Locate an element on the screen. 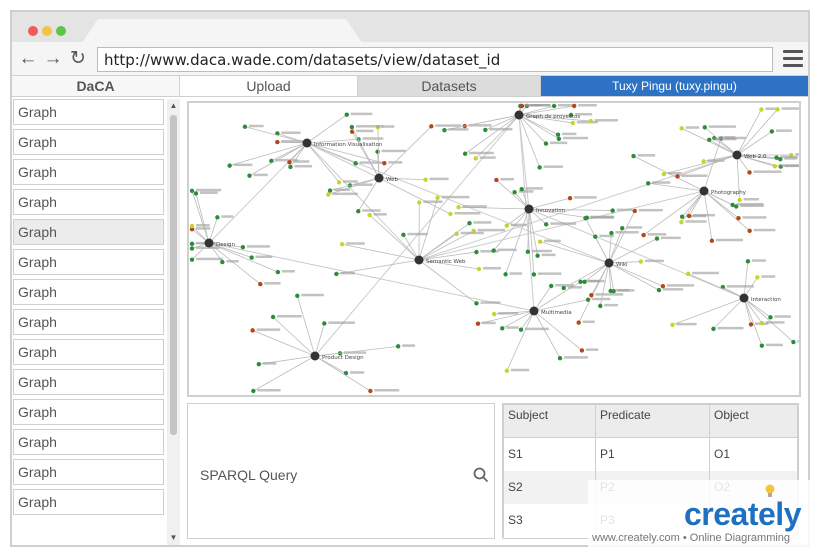 This screenshot has width=820, height=555. tab-user: Tuxy Pingu (tuxy.pingu) is located at coordinates (674, 86).